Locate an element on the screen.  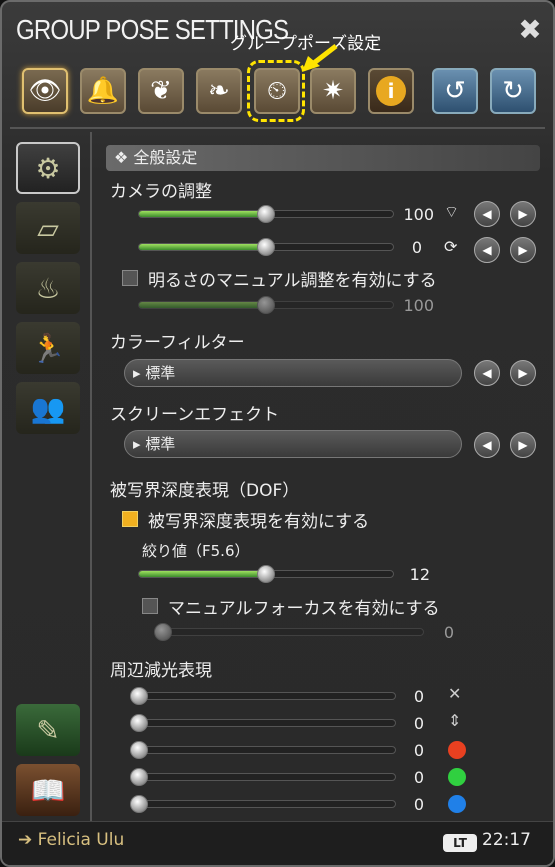
light-icon: ♨ is located at coordinates (48, 288).